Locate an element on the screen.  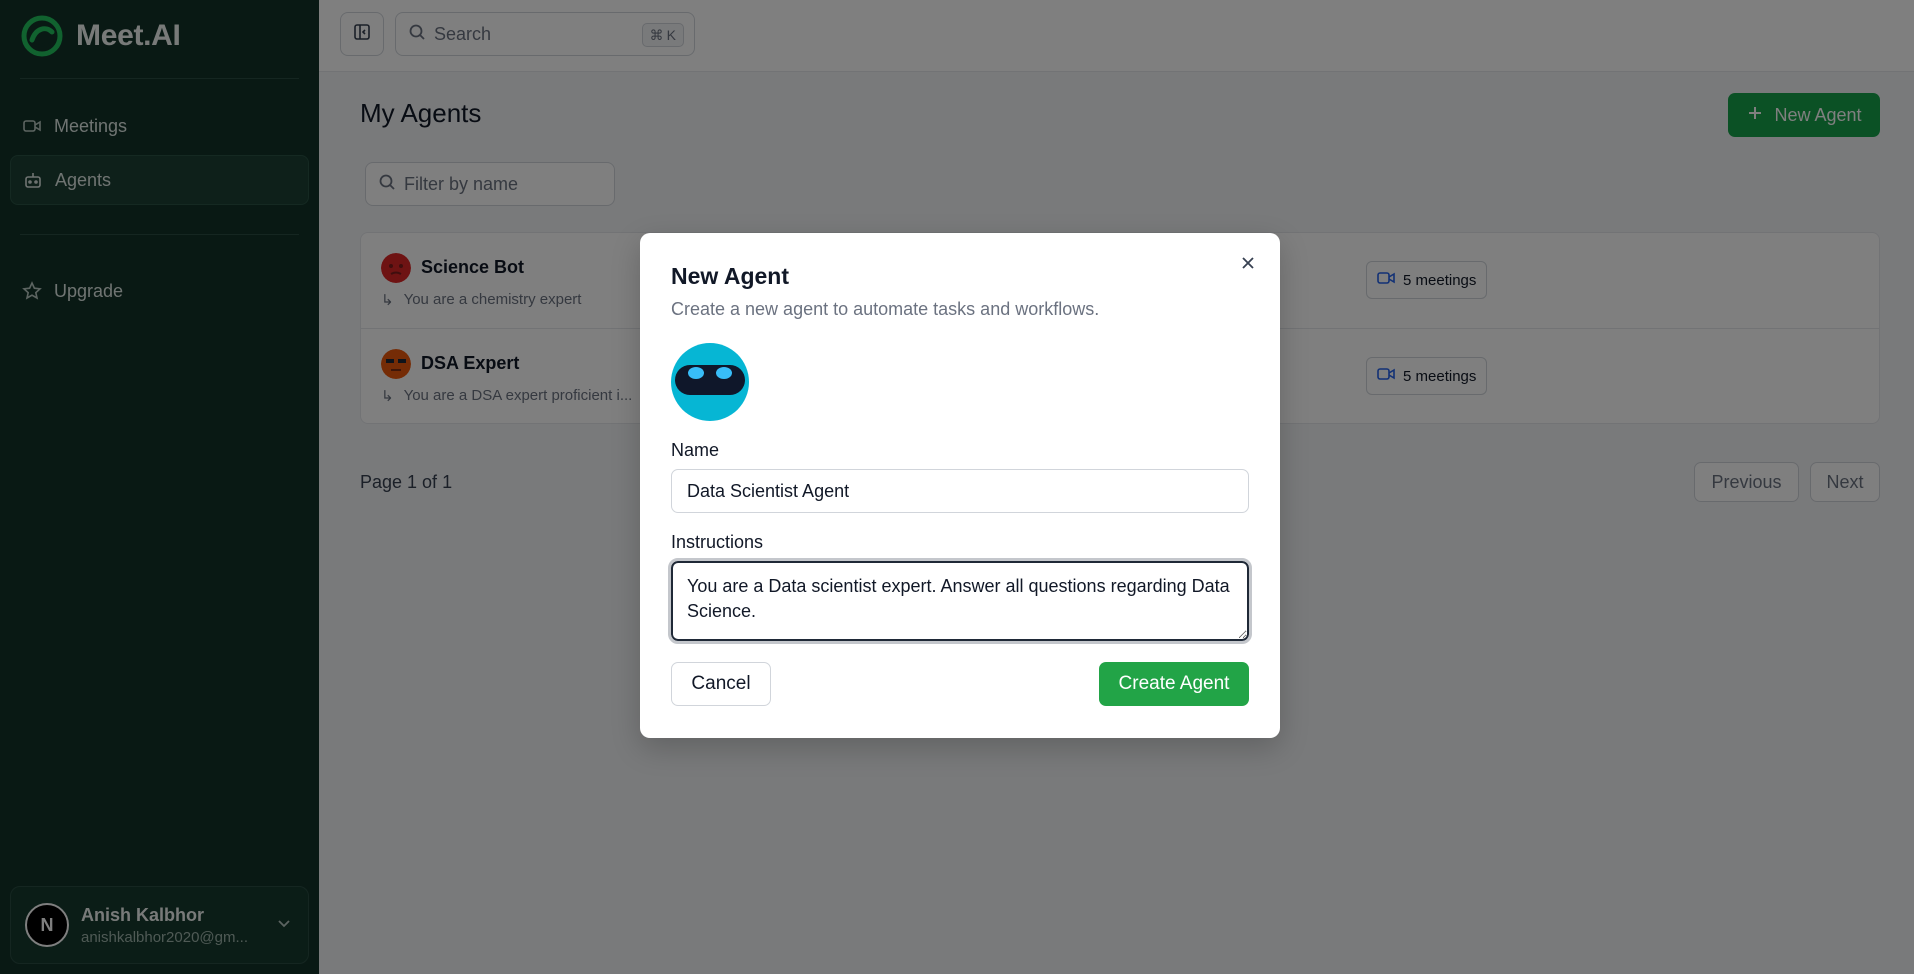
close-icon is located at coordinates (1248, 265).